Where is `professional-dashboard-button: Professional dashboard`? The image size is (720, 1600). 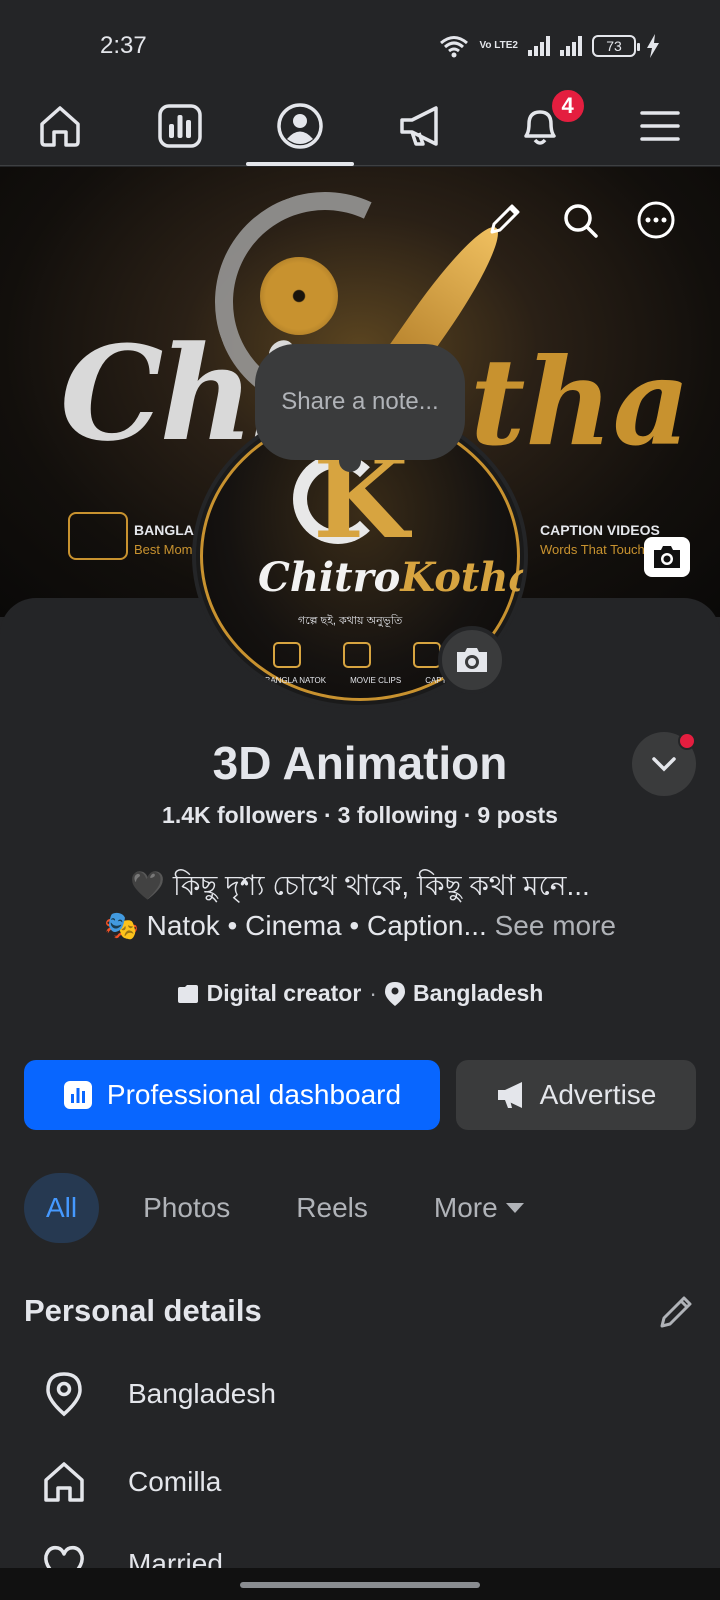
professional-dashboard-button: Professional dashboard is located at coordinates (232, 1095).